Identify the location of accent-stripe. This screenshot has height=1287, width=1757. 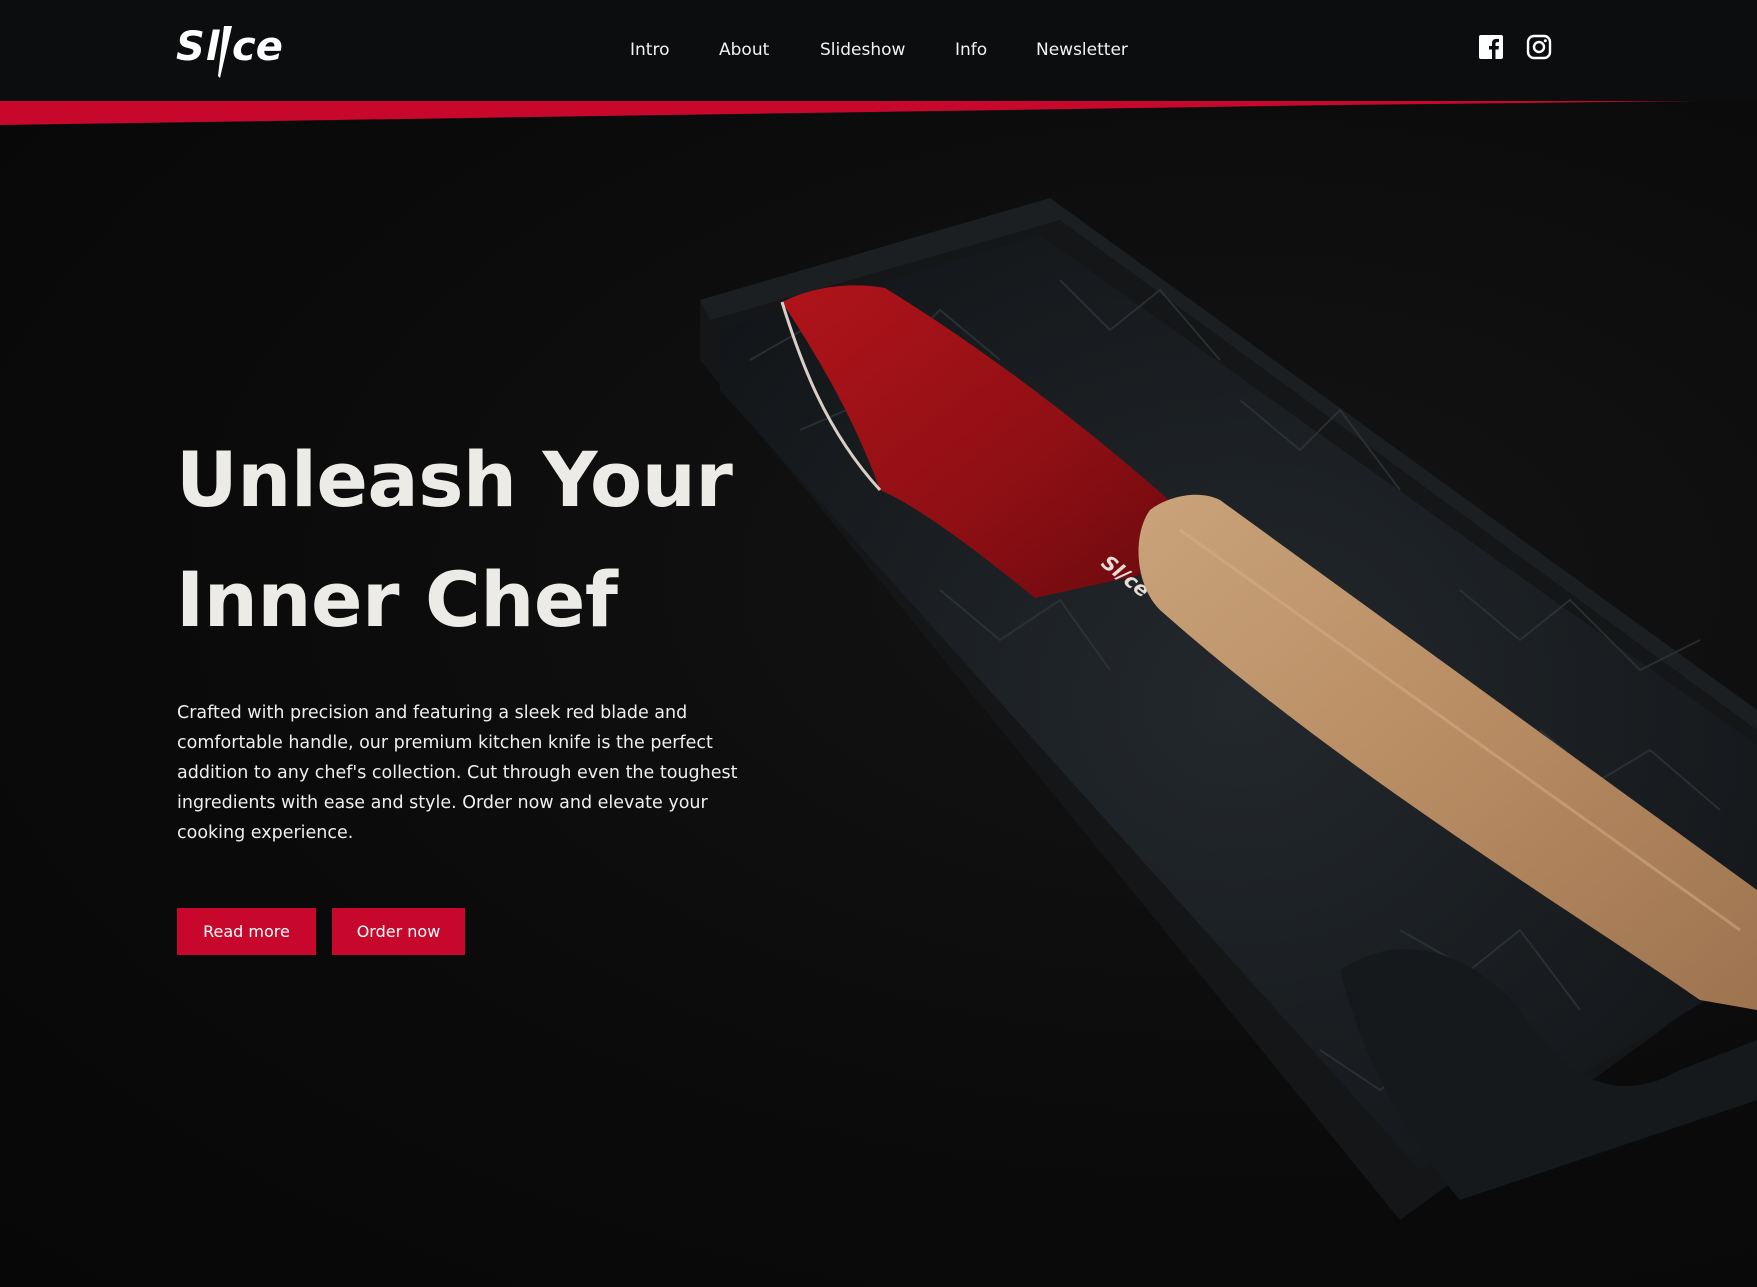
(850, 113).